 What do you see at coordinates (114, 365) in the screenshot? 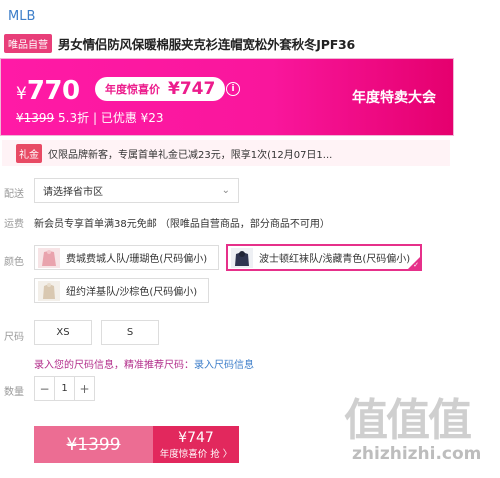
I see `size-hint-text: 录入您的尺码信息，精准推荐尺码：` at bounding box center [114, 365].